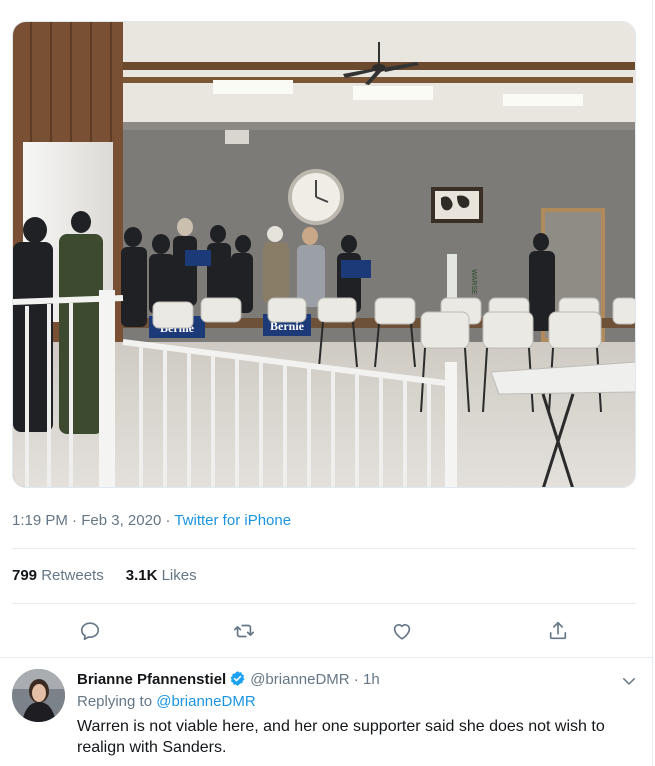 Image resolution: width=655 pixels, height=766 pixels. What do you see at coordinates (117, 701) in the screenshot?
I see `replying-to-prefix: Replying to` at bounding box center [117, 701].